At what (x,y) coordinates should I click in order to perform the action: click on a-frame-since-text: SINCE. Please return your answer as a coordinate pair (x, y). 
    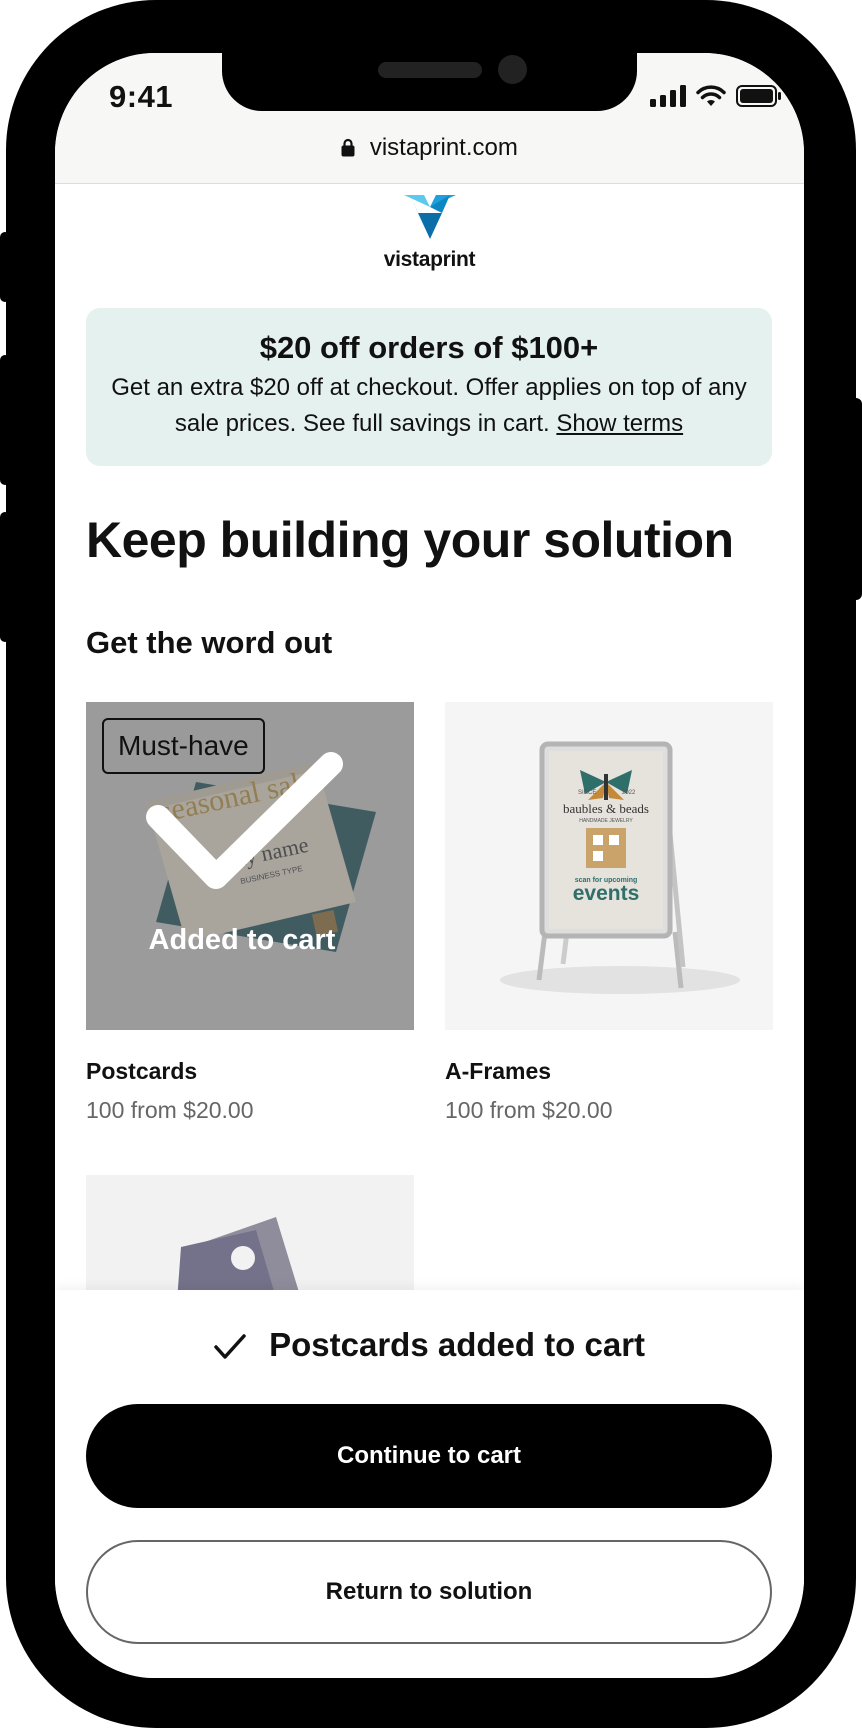
    Looking at the image, I should click on (587, 793).